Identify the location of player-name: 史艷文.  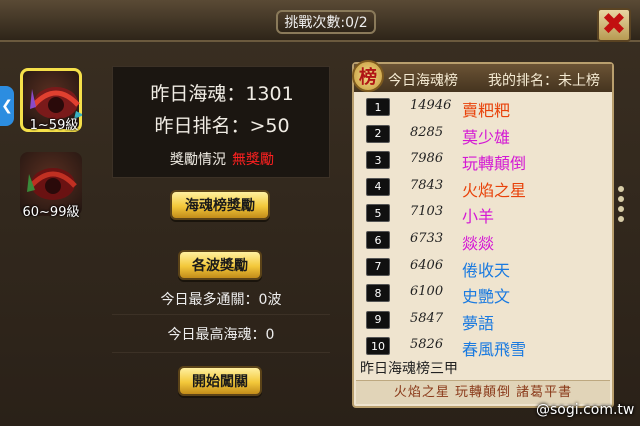
(486, 295).